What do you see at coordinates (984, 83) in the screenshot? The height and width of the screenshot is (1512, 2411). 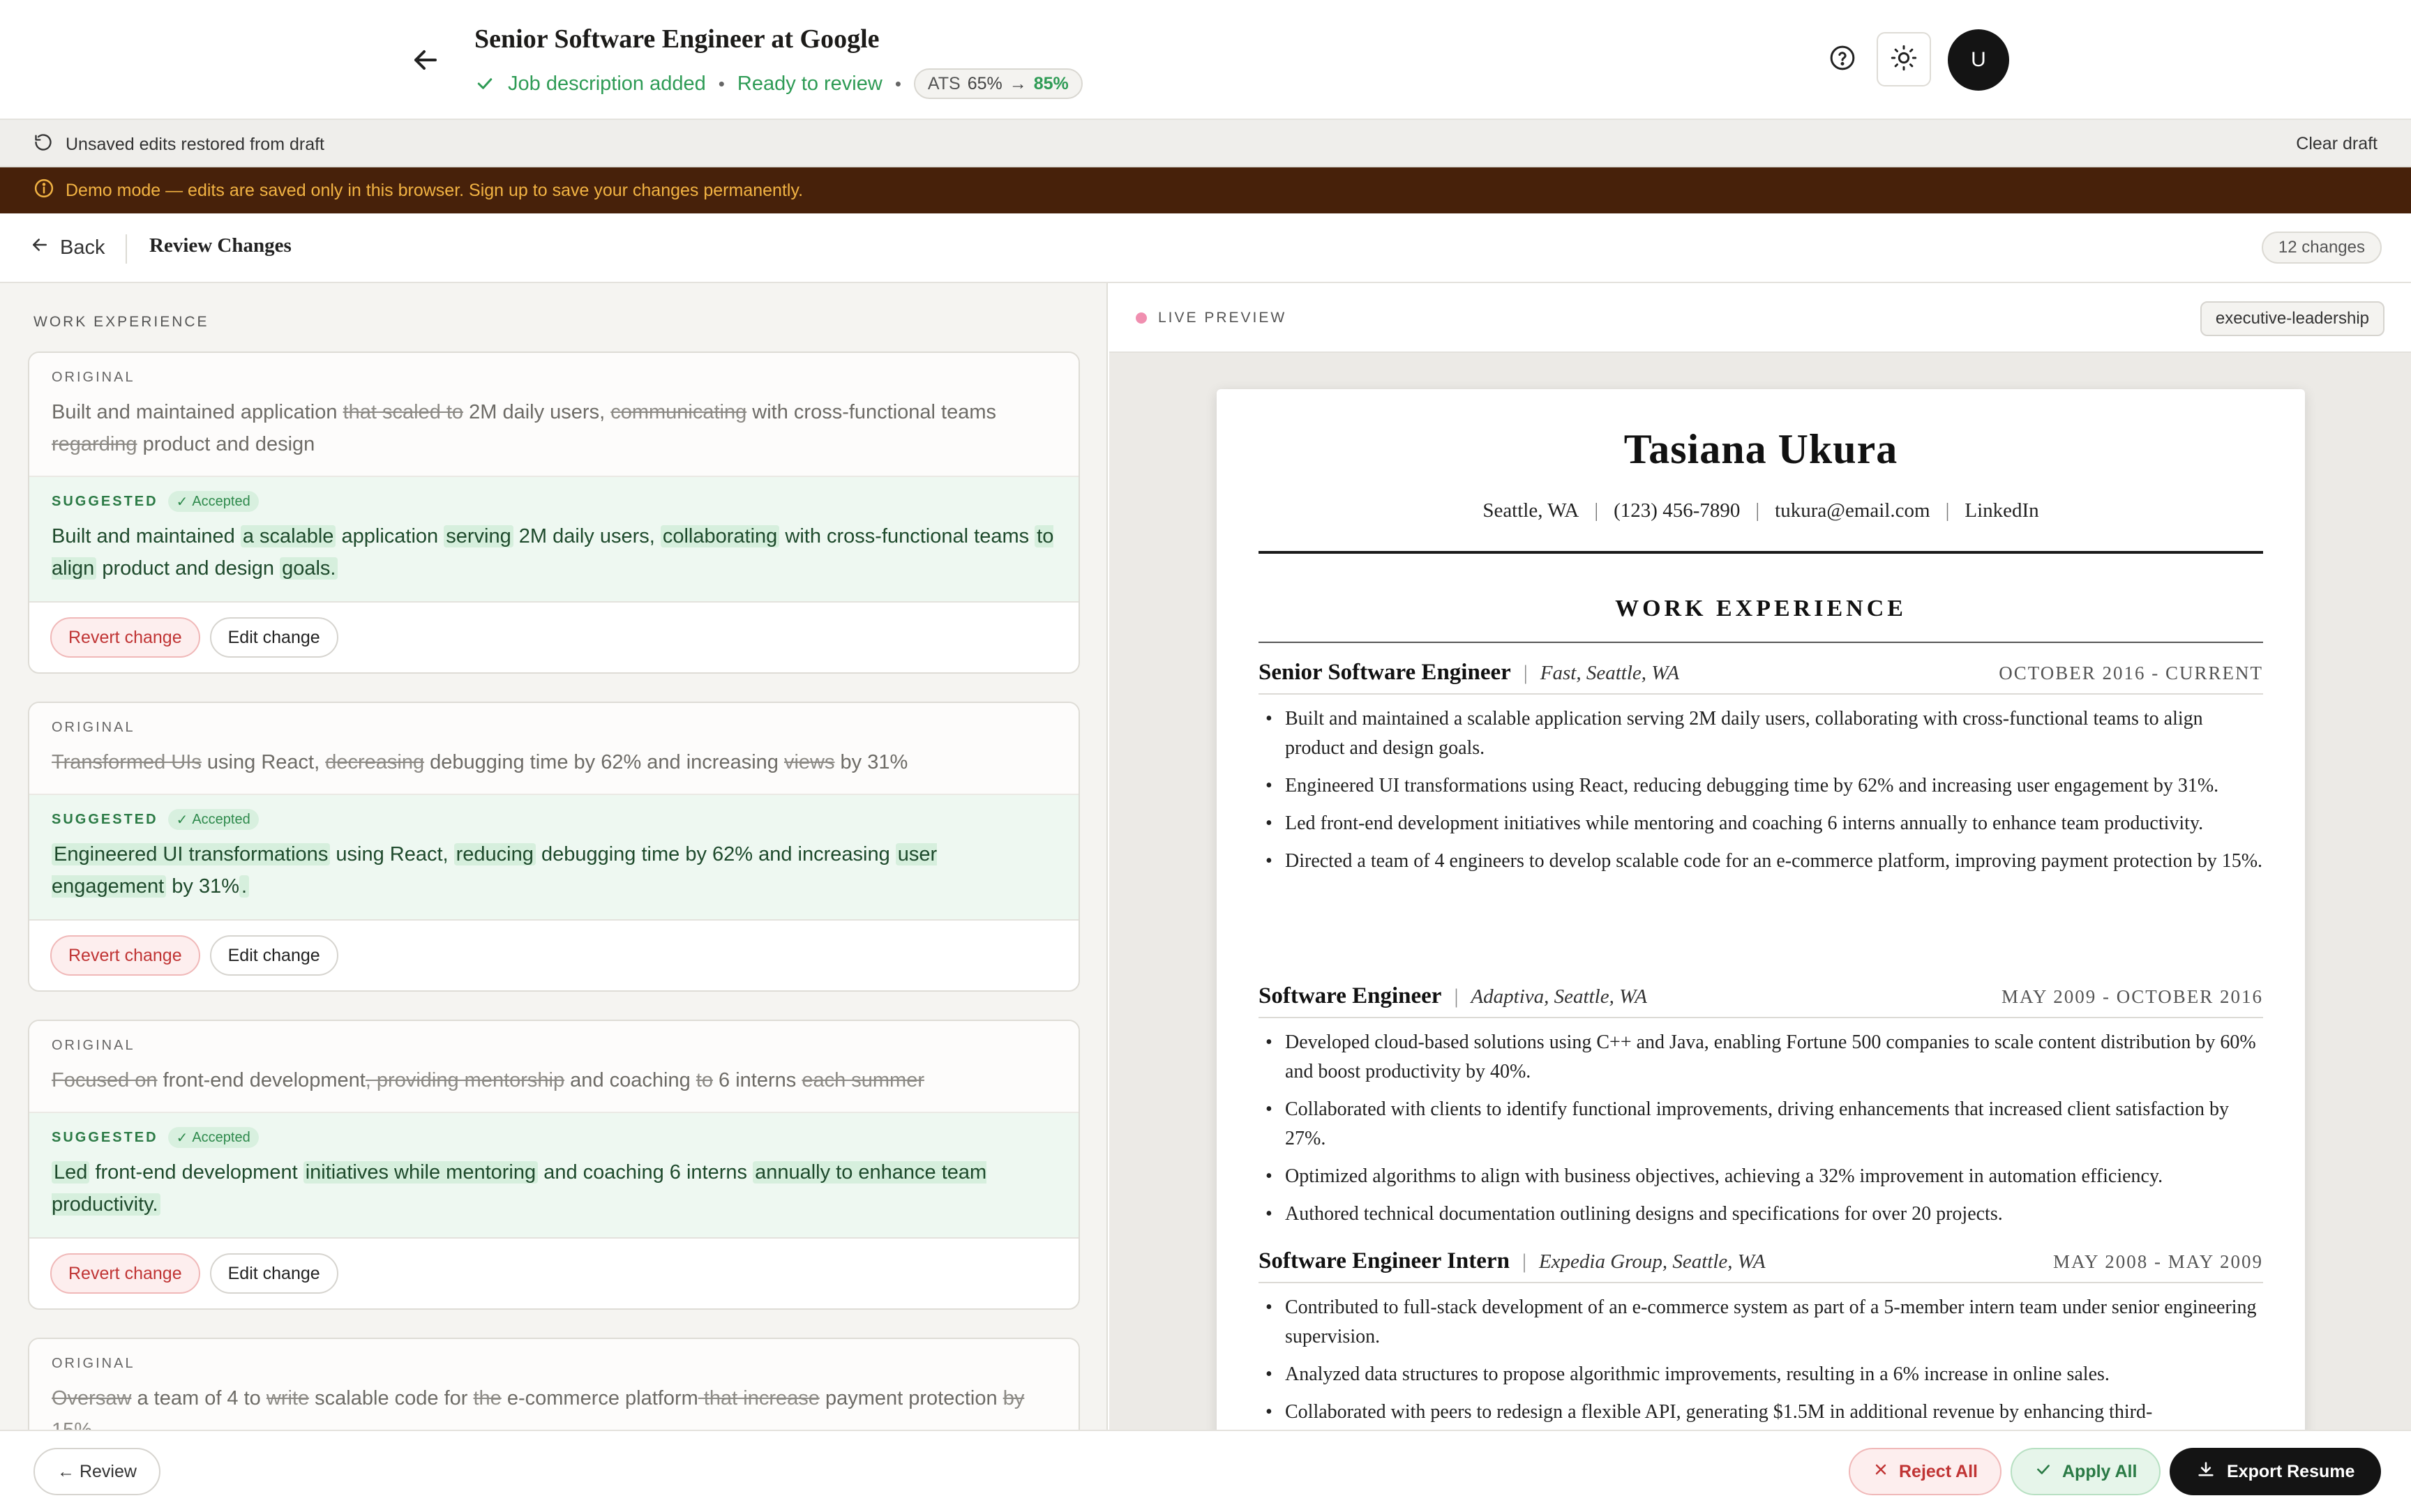 I see `ats-from: 65%` at bounding box center [984, 83].